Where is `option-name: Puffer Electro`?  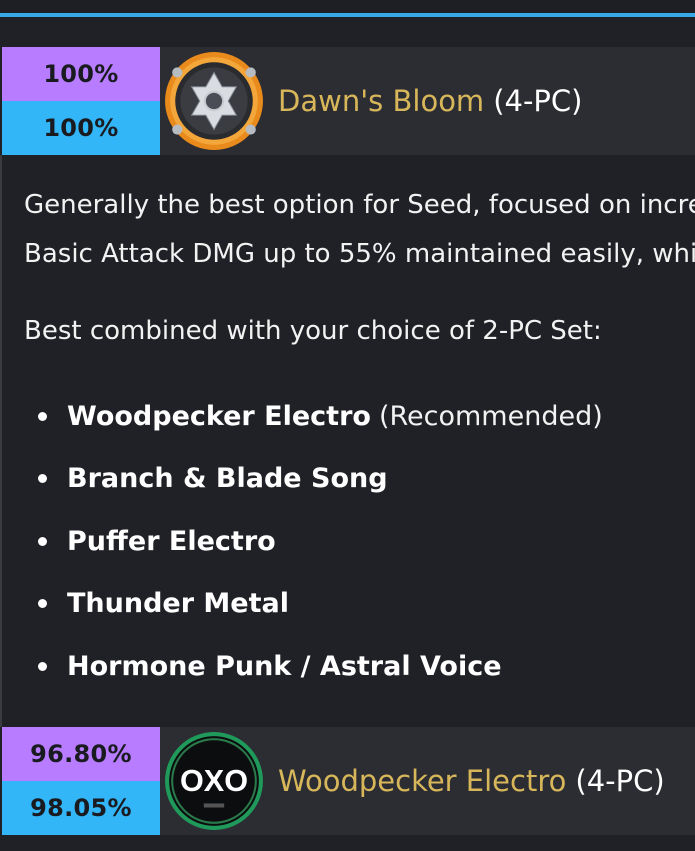
option-name: Puffer Electro is located at coordinates (171, 541).